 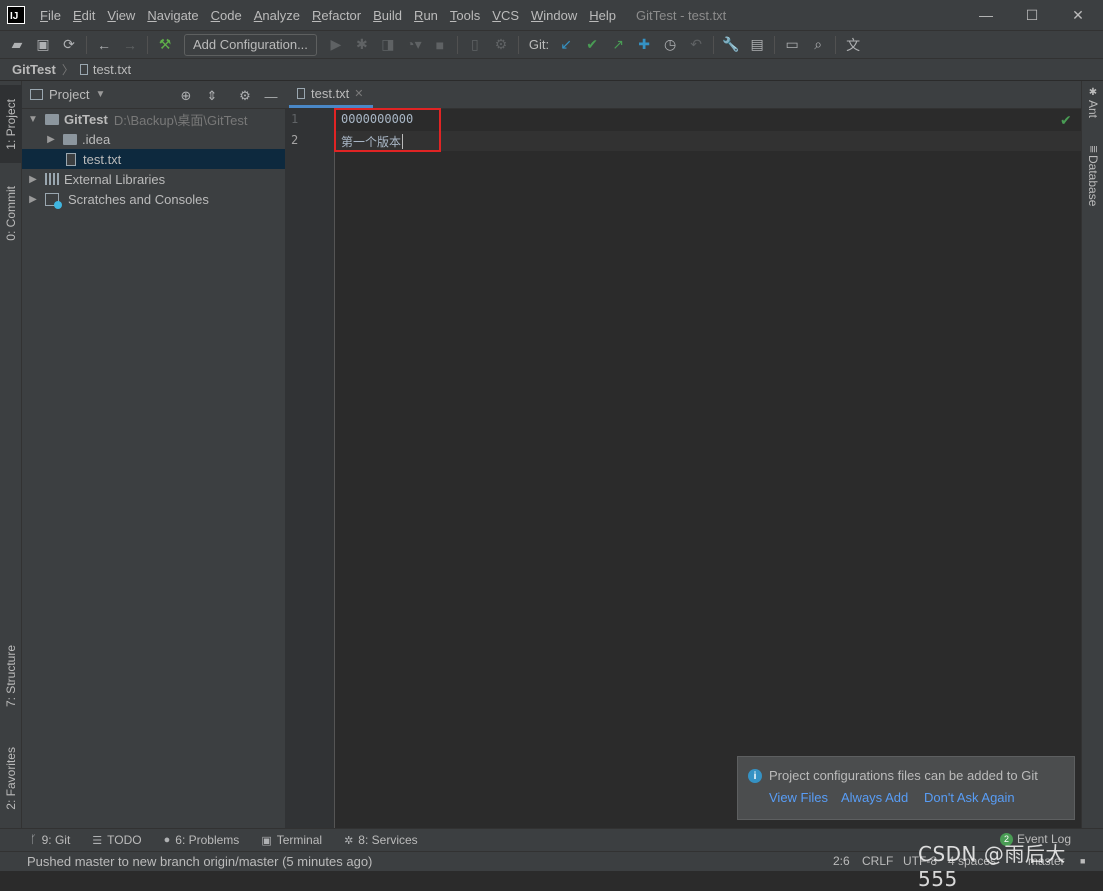 What do you see at coordinates (69, 45) in the screenshot?
I see `sync-icon: ⟳` at bounding box center [69, 45].